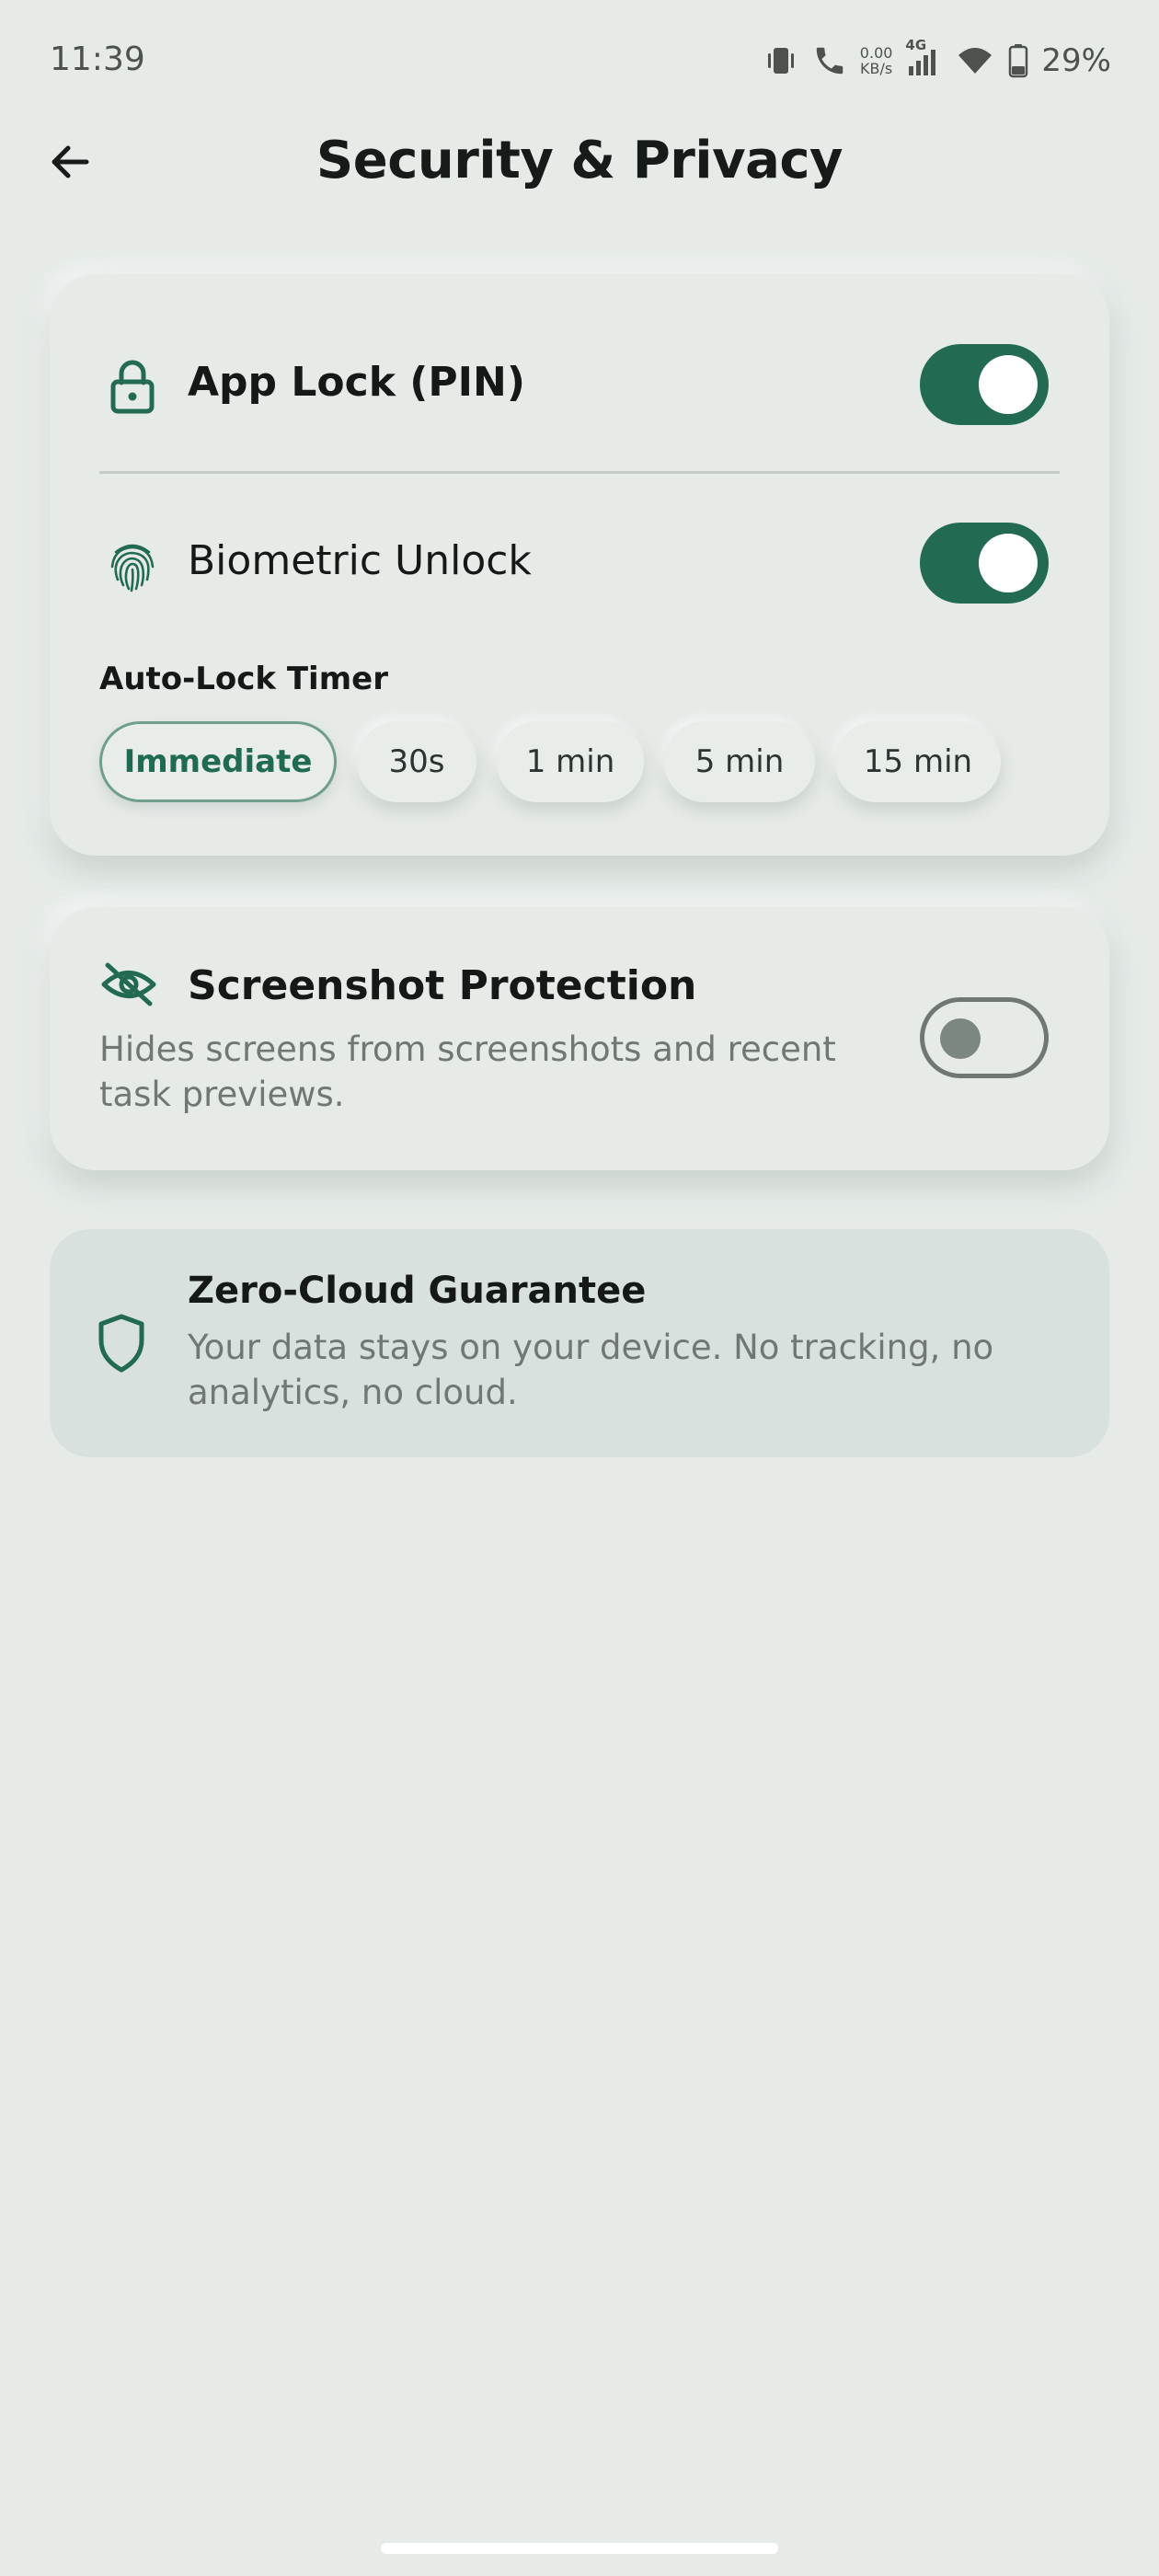 The height and width of the screenshot is (2576, 1159). Describe the element at coordinates (416, 761) in the screenshot. I see `auto-lock-option-30s: 30s` at that location.